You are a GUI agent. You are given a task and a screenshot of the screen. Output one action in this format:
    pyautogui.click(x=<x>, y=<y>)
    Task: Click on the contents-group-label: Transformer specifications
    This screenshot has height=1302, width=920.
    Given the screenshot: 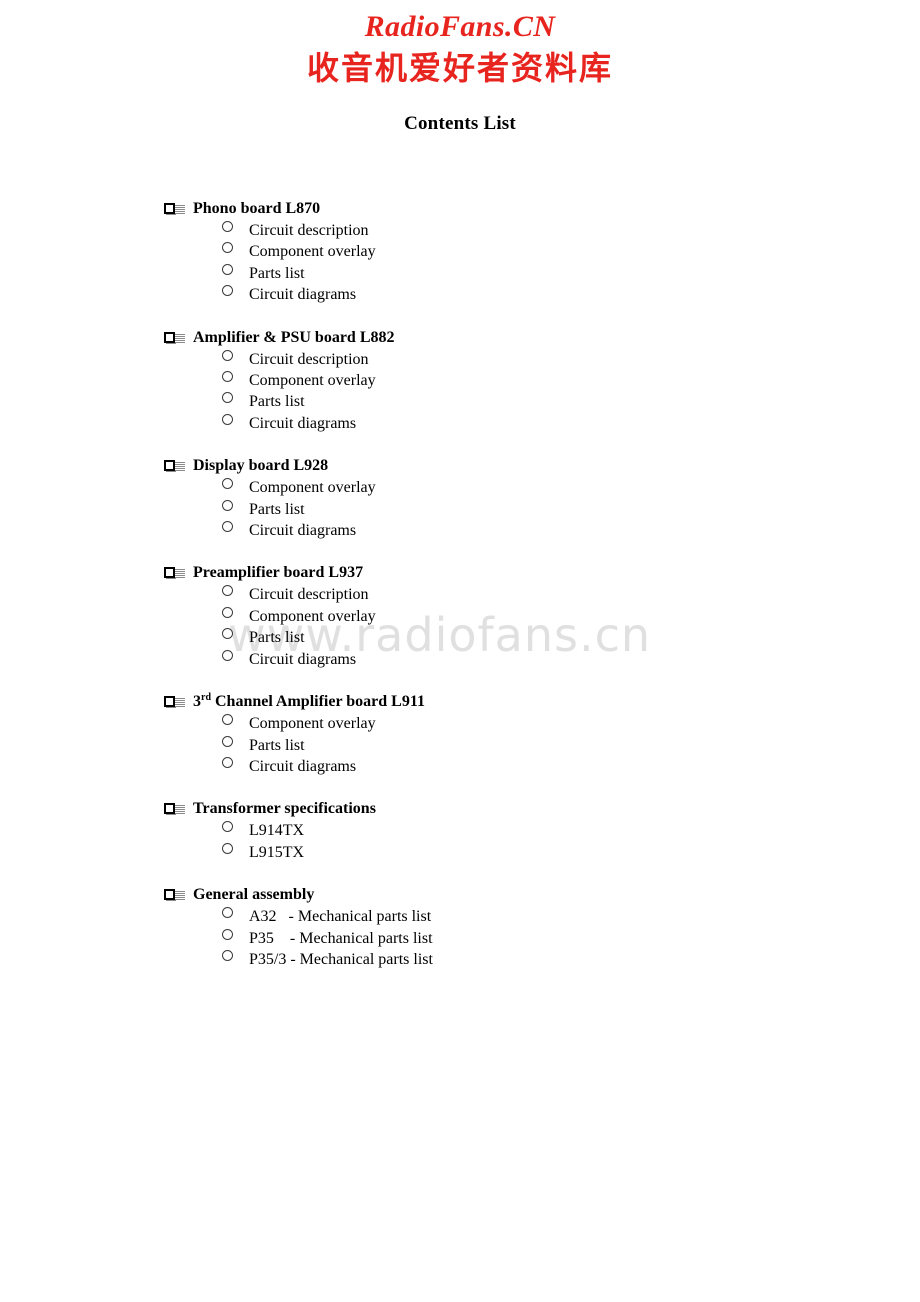 What is the action you would take?
    pyautogui.click(x=284, y=809)
    